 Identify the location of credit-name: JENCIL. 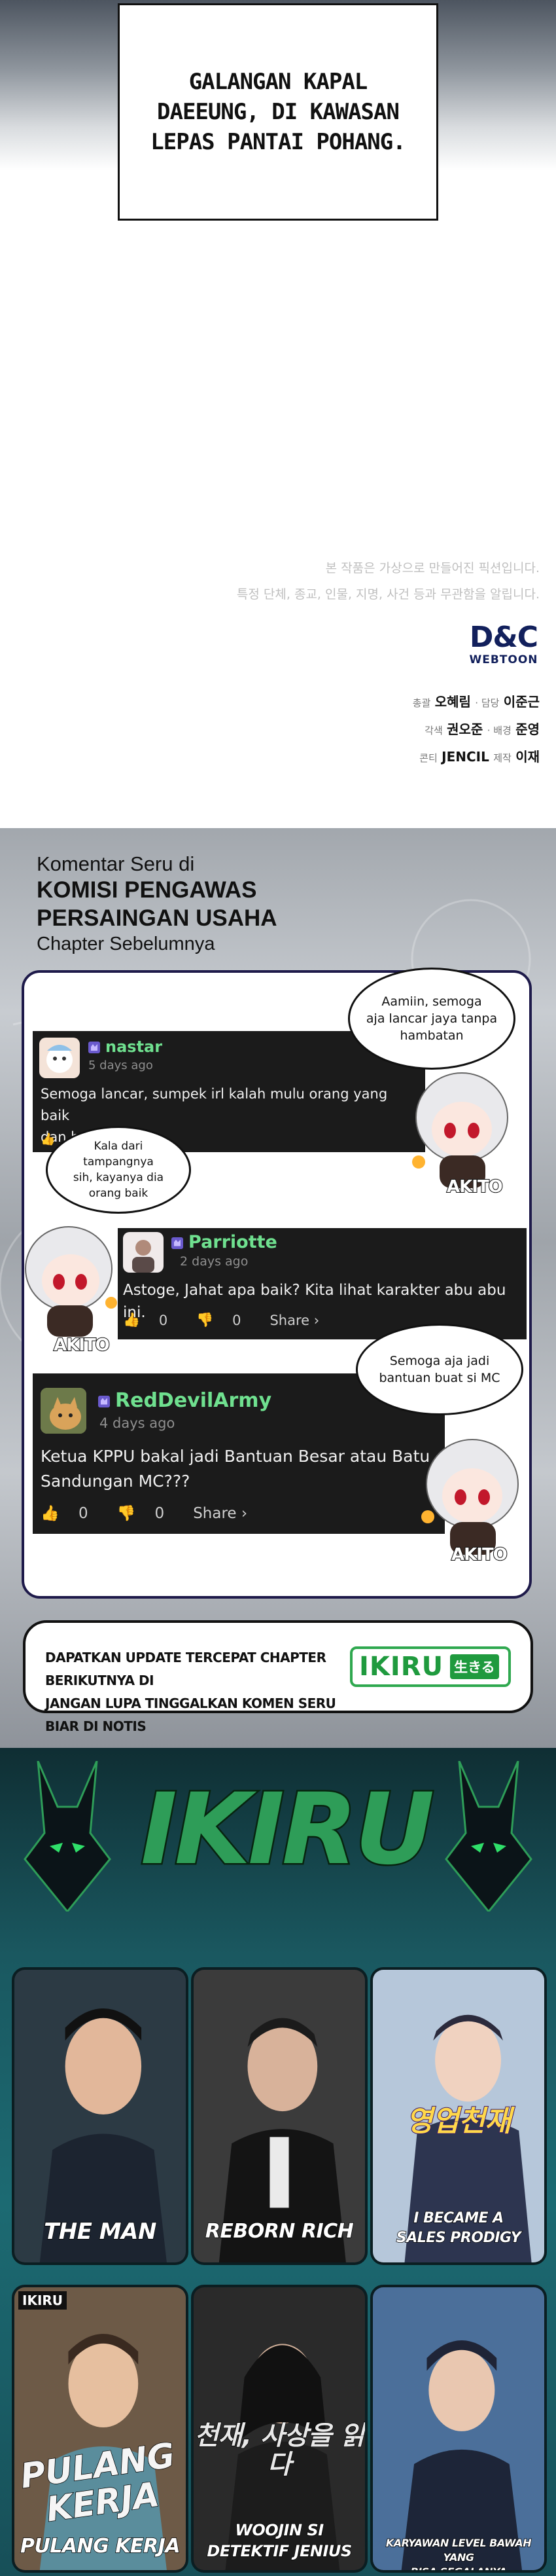
(466, 757).